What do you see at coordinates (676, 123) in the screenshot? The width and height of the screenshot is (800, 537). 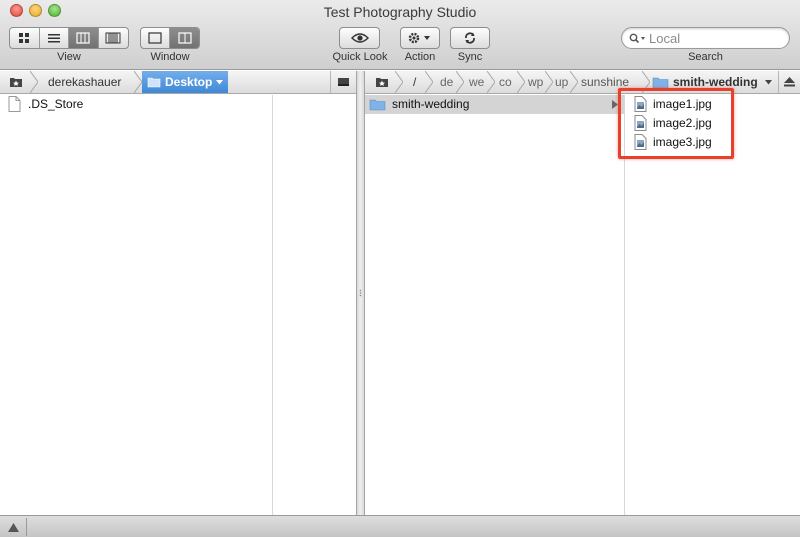 I see `highlight-box` at bounding box center [676, 123].